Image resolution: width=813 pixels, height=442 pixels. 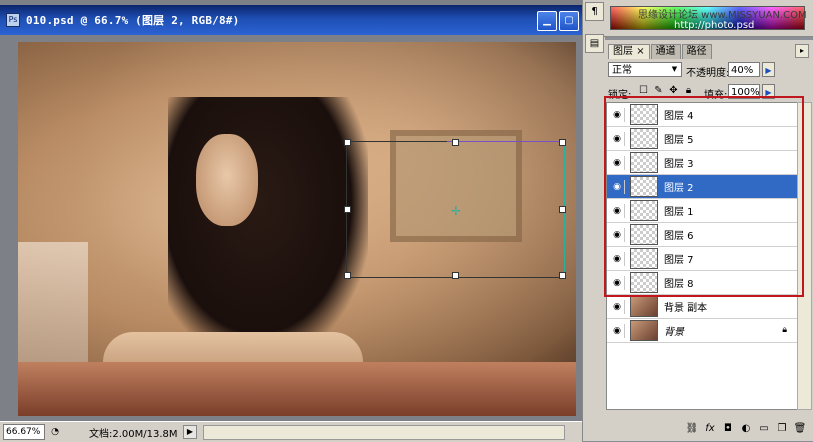 What do you see at coordinates (594, 43) in the screenshot?
I see `palette-toggle-icon: ▤` at bounding box center [594, 43].